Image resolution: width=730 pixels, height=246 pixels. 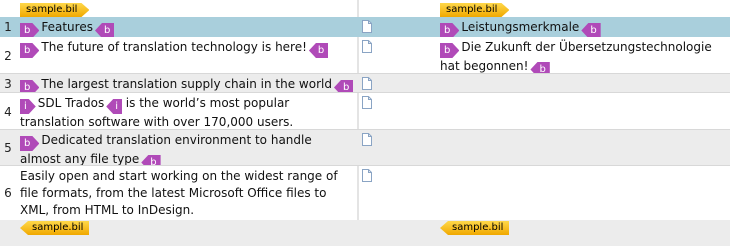 I want to click on segment-number: 1, so click(x=8, y=27).